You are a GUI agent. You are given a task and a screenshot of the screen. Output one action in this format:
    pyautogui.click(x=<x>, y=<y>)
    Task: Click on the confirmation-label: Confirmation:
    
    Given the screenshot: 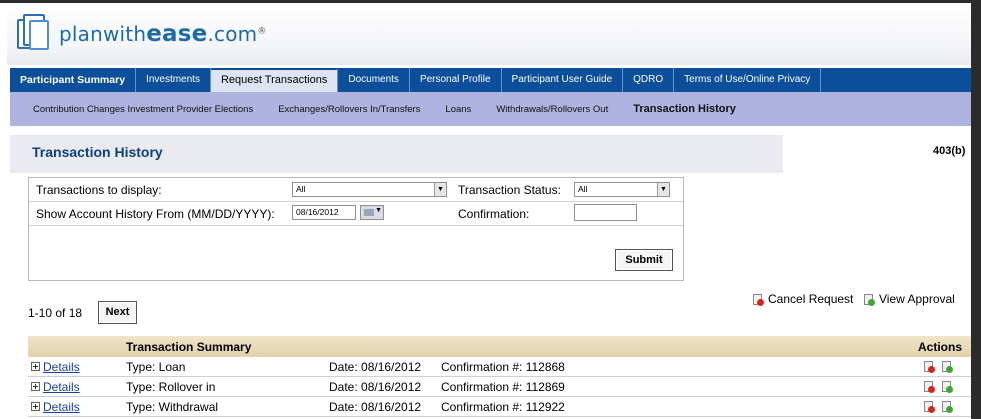 What is the action you would take?
    pyautogui.click(x=494, y=214)
    